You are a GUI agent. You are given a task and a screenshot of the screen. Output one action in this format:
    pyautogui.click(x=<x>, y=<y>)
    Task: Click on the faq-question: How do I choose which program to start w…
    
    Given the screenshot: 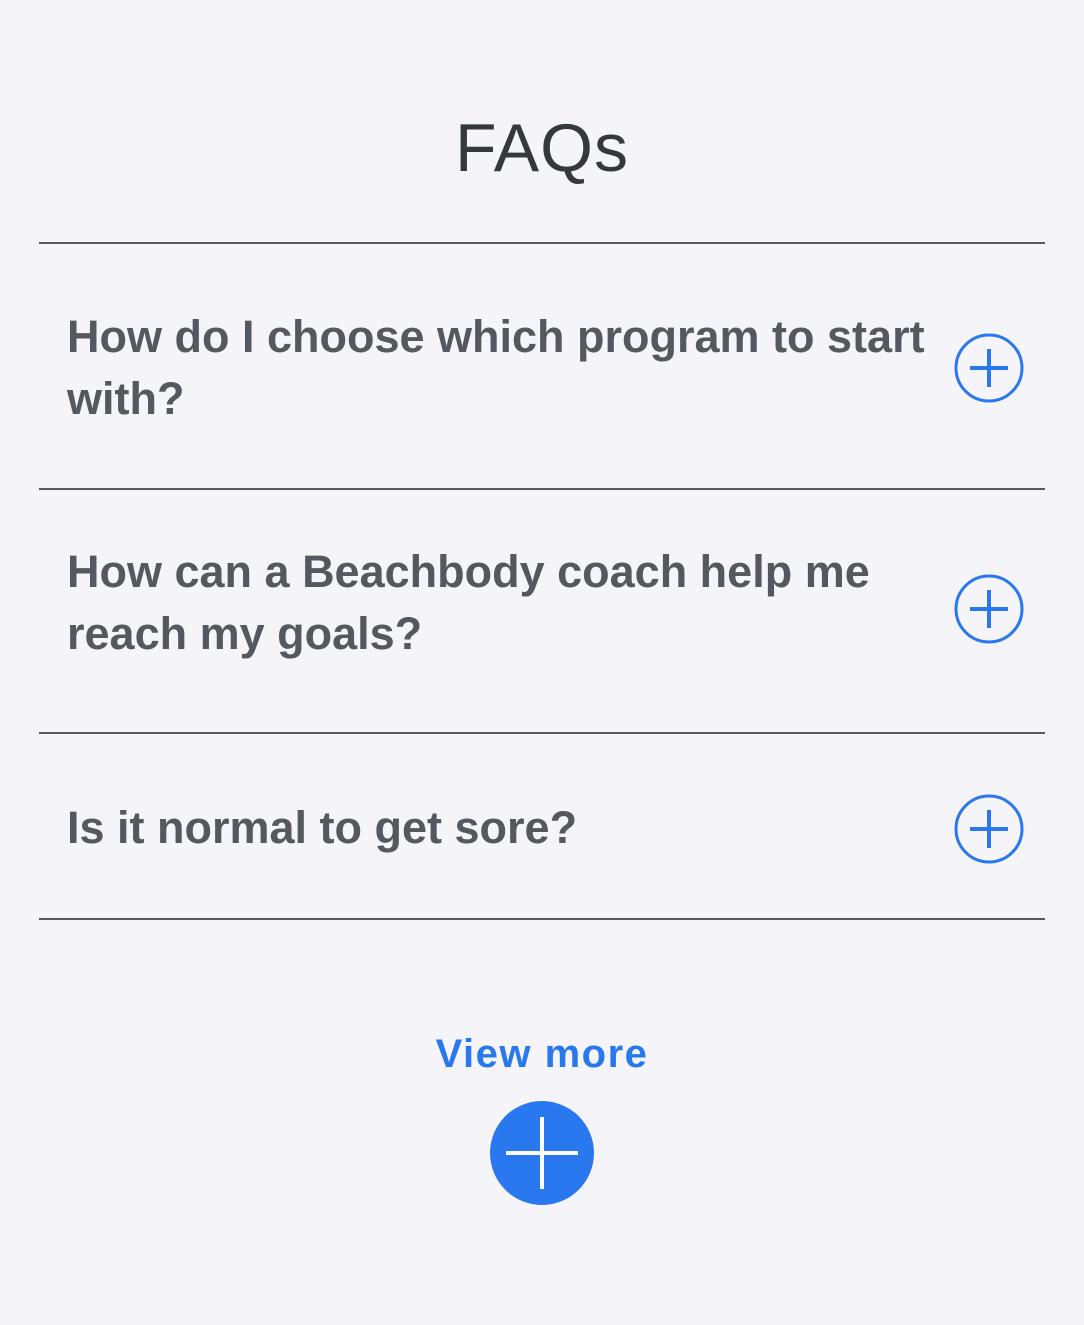 What is the action you would take?
    pyautogui.click(x=502, y=368)
    